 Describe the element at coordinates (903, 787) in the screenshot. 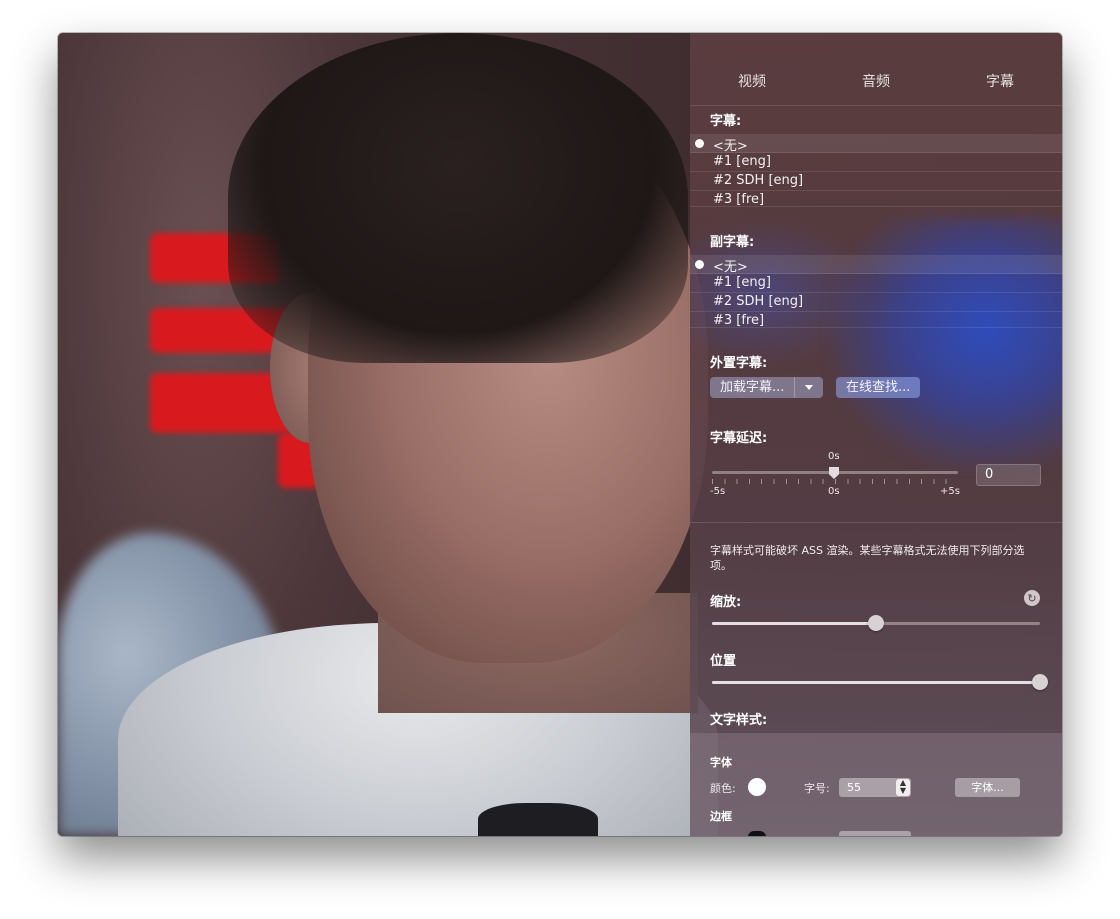

I see `font-size-stepper: ▲ ▼` at that location.